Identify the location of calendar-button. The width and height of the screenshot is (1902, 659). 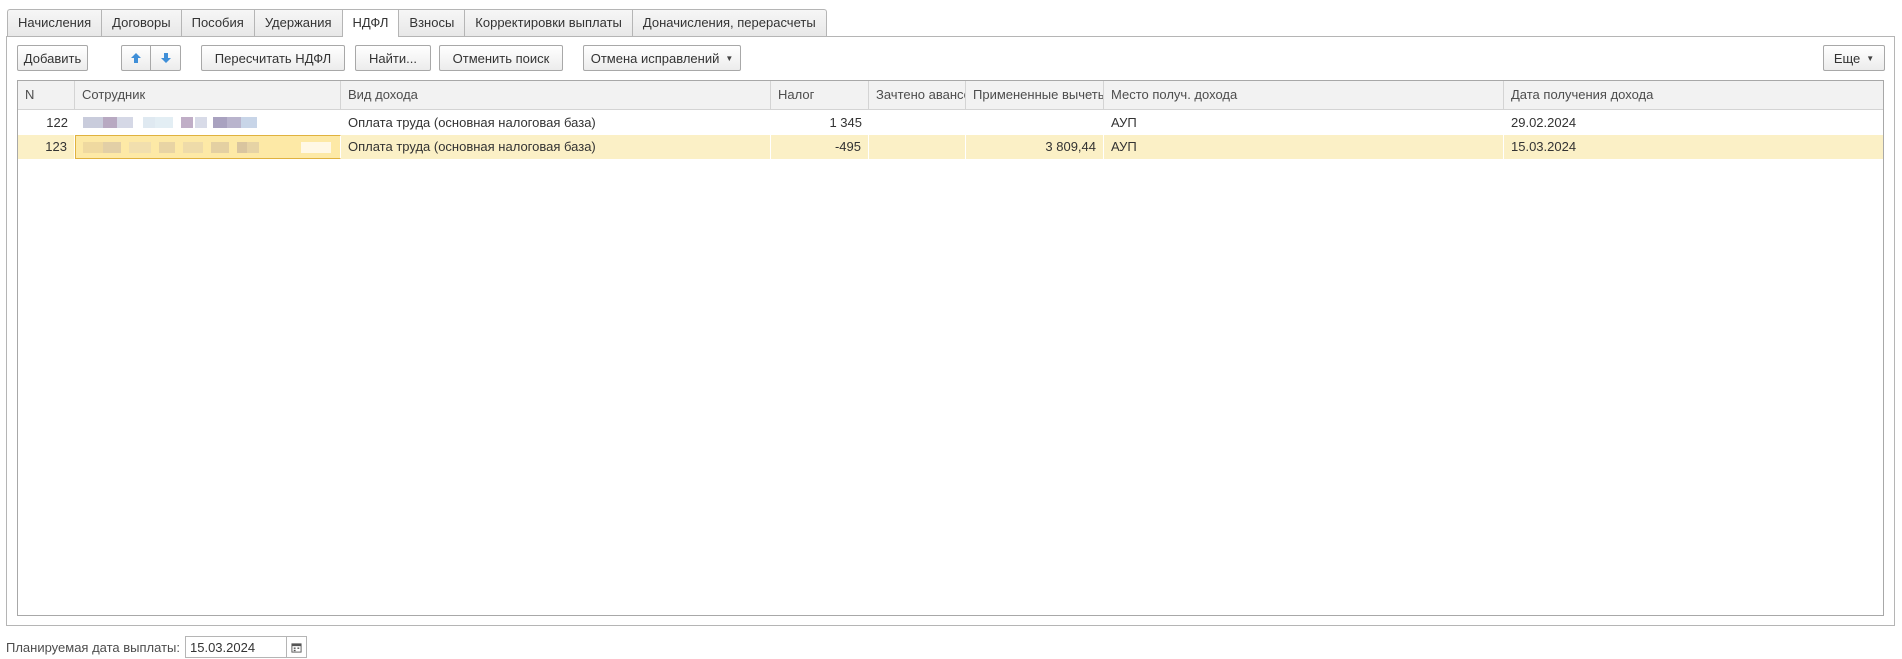
(296, 647).